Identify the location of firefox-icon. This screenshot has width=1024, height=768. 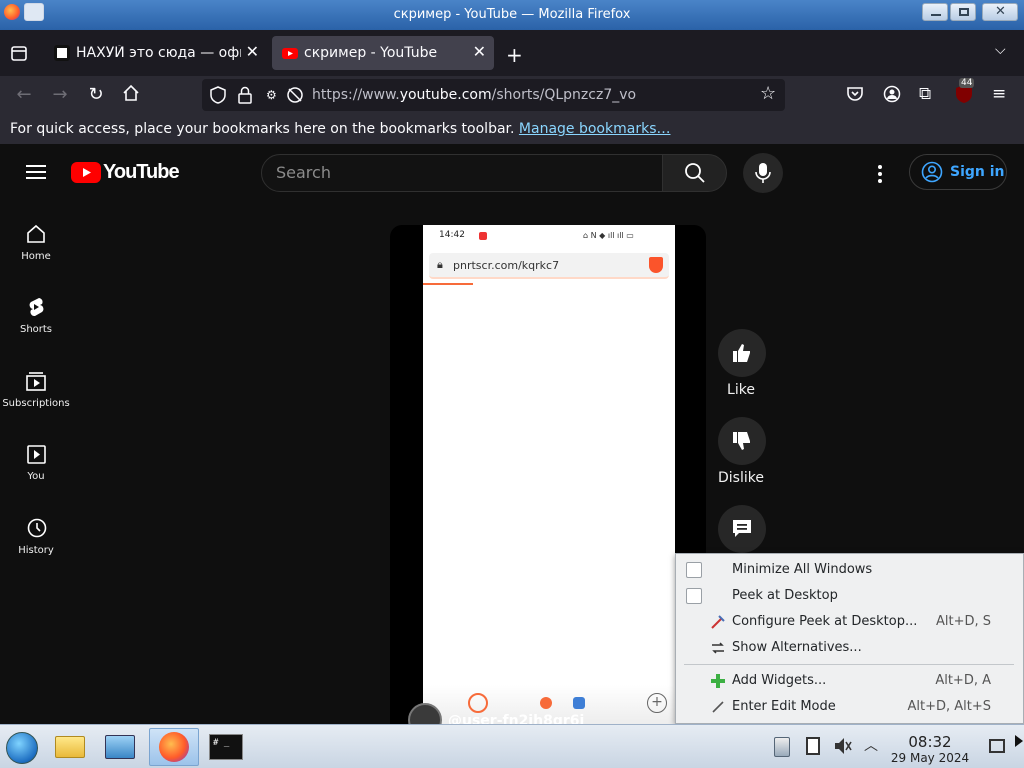
(174, 747).